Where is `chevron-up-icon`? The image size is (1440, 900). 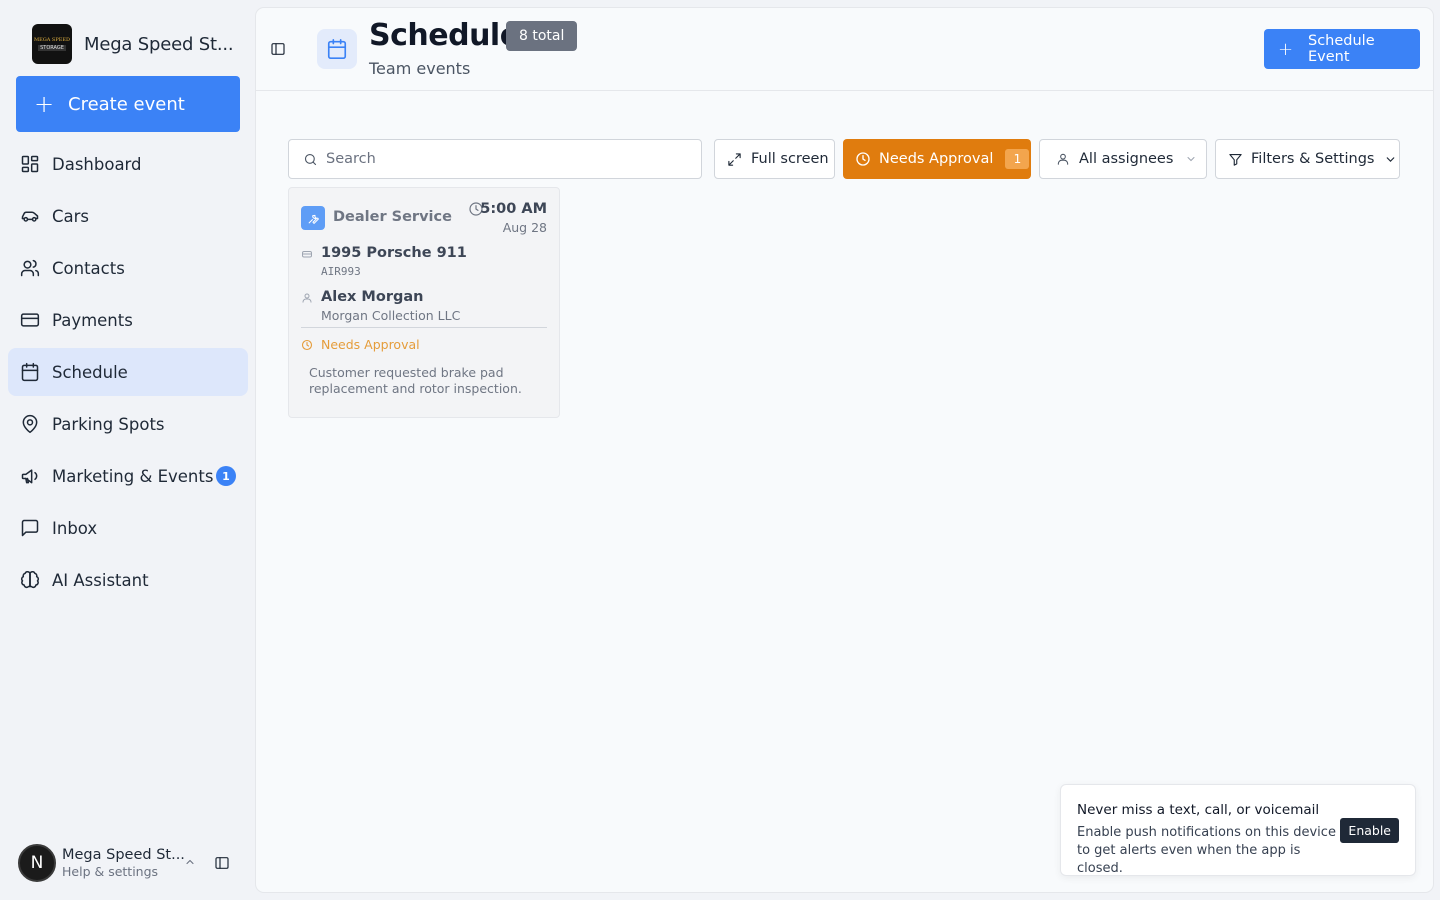
chevron-up-icon is located at coordinates (190, 863).